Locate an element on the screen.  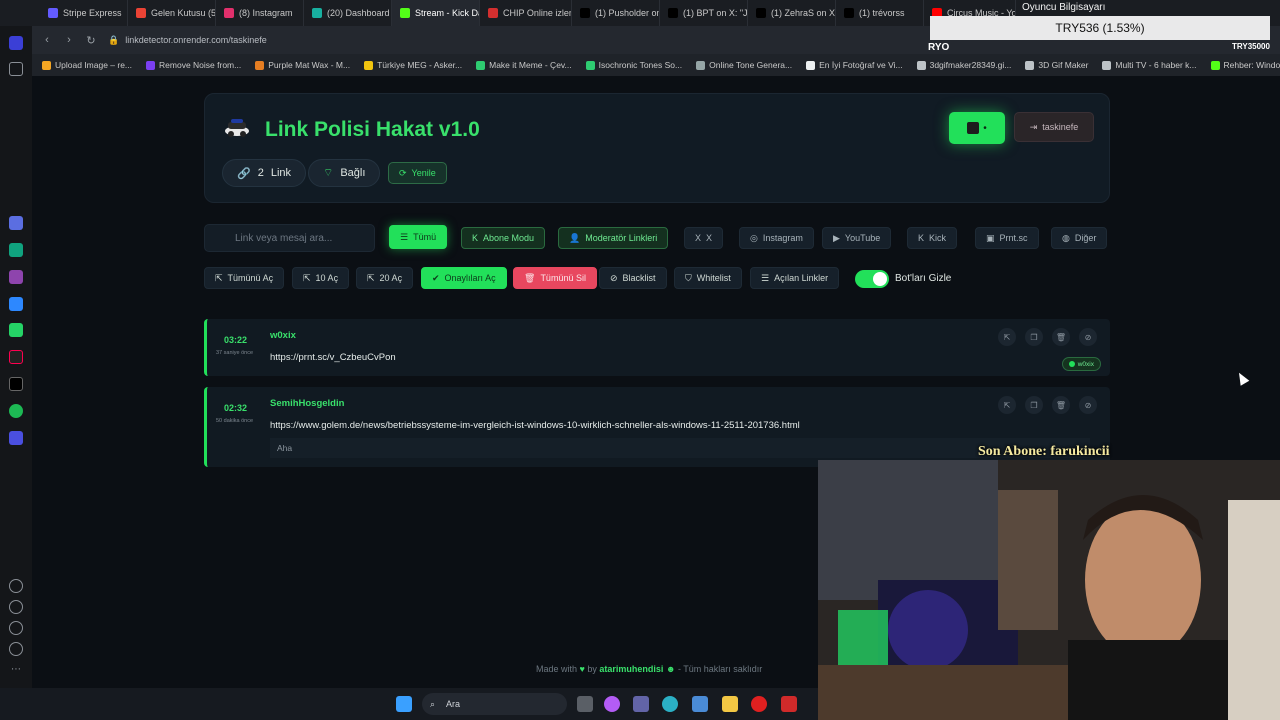
tab-label: (20) Dashboard / S is located at coordinates (359, 13).